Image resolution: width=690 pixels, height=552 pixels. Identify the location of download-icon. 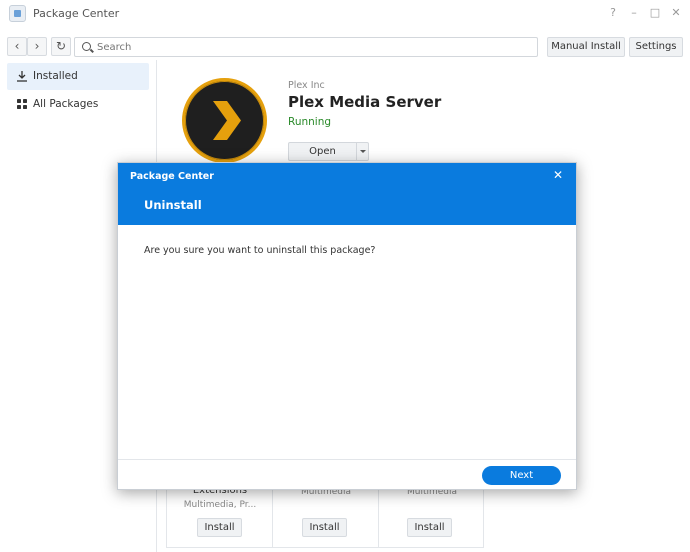
(22, 76).